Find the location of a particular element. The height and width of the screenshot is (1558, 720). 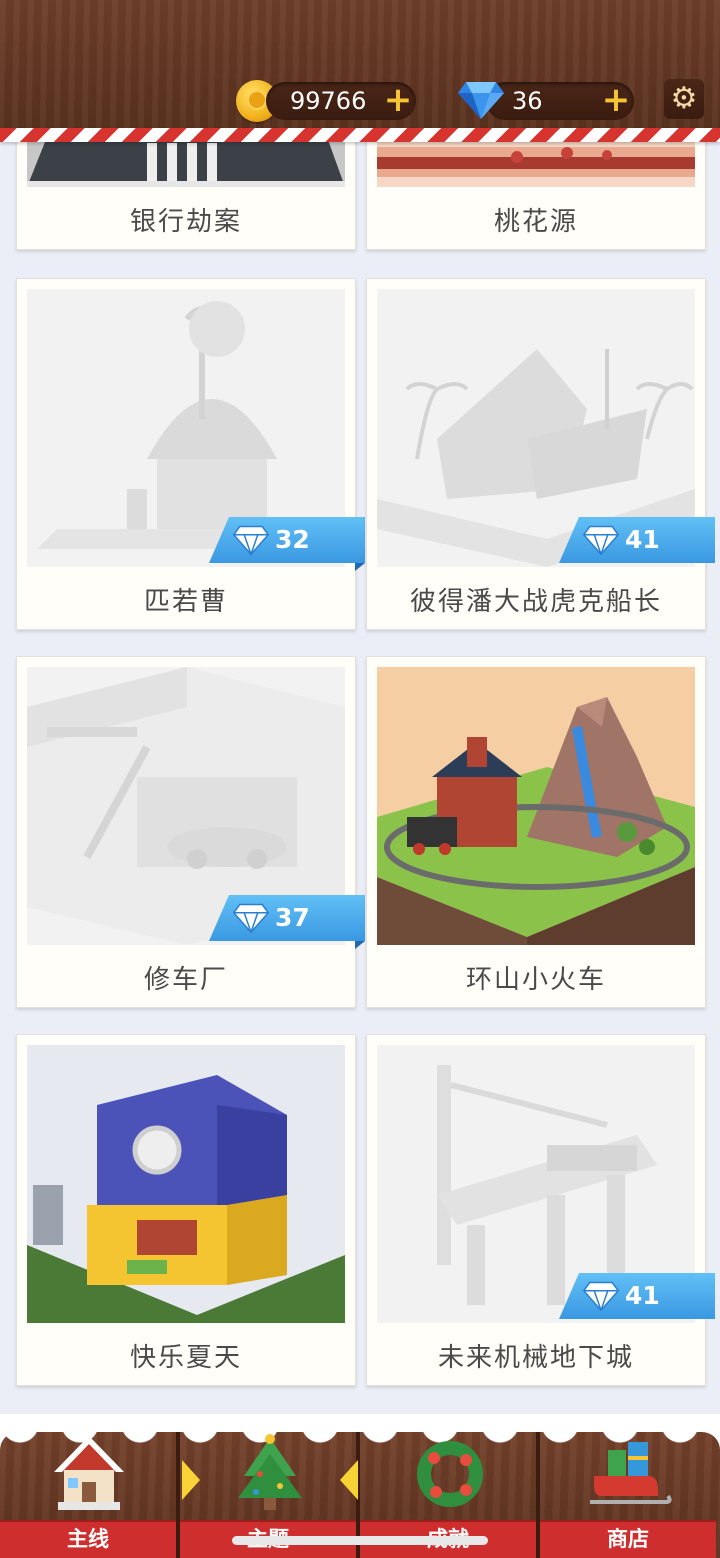

theme-title: 修车厂 is located at coordinates (185, 980).